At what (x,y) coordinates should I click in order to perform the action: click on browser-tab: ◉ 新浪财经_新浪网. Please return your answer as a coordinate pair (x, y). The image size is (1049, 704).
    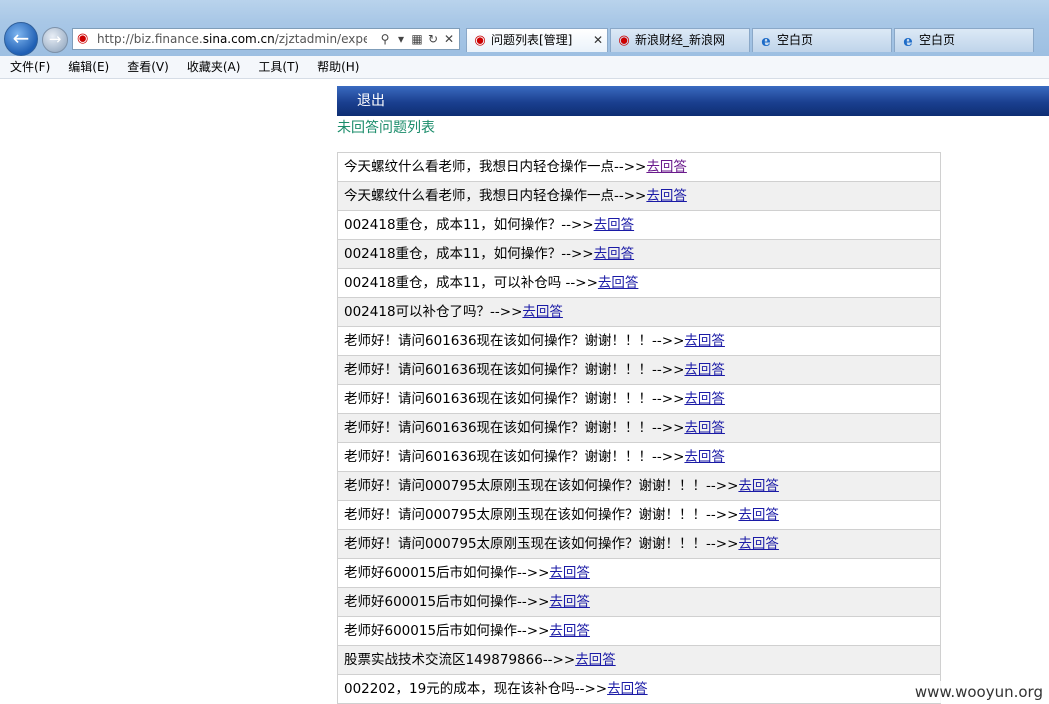
    Looking at the image, I should click on (680, 40).